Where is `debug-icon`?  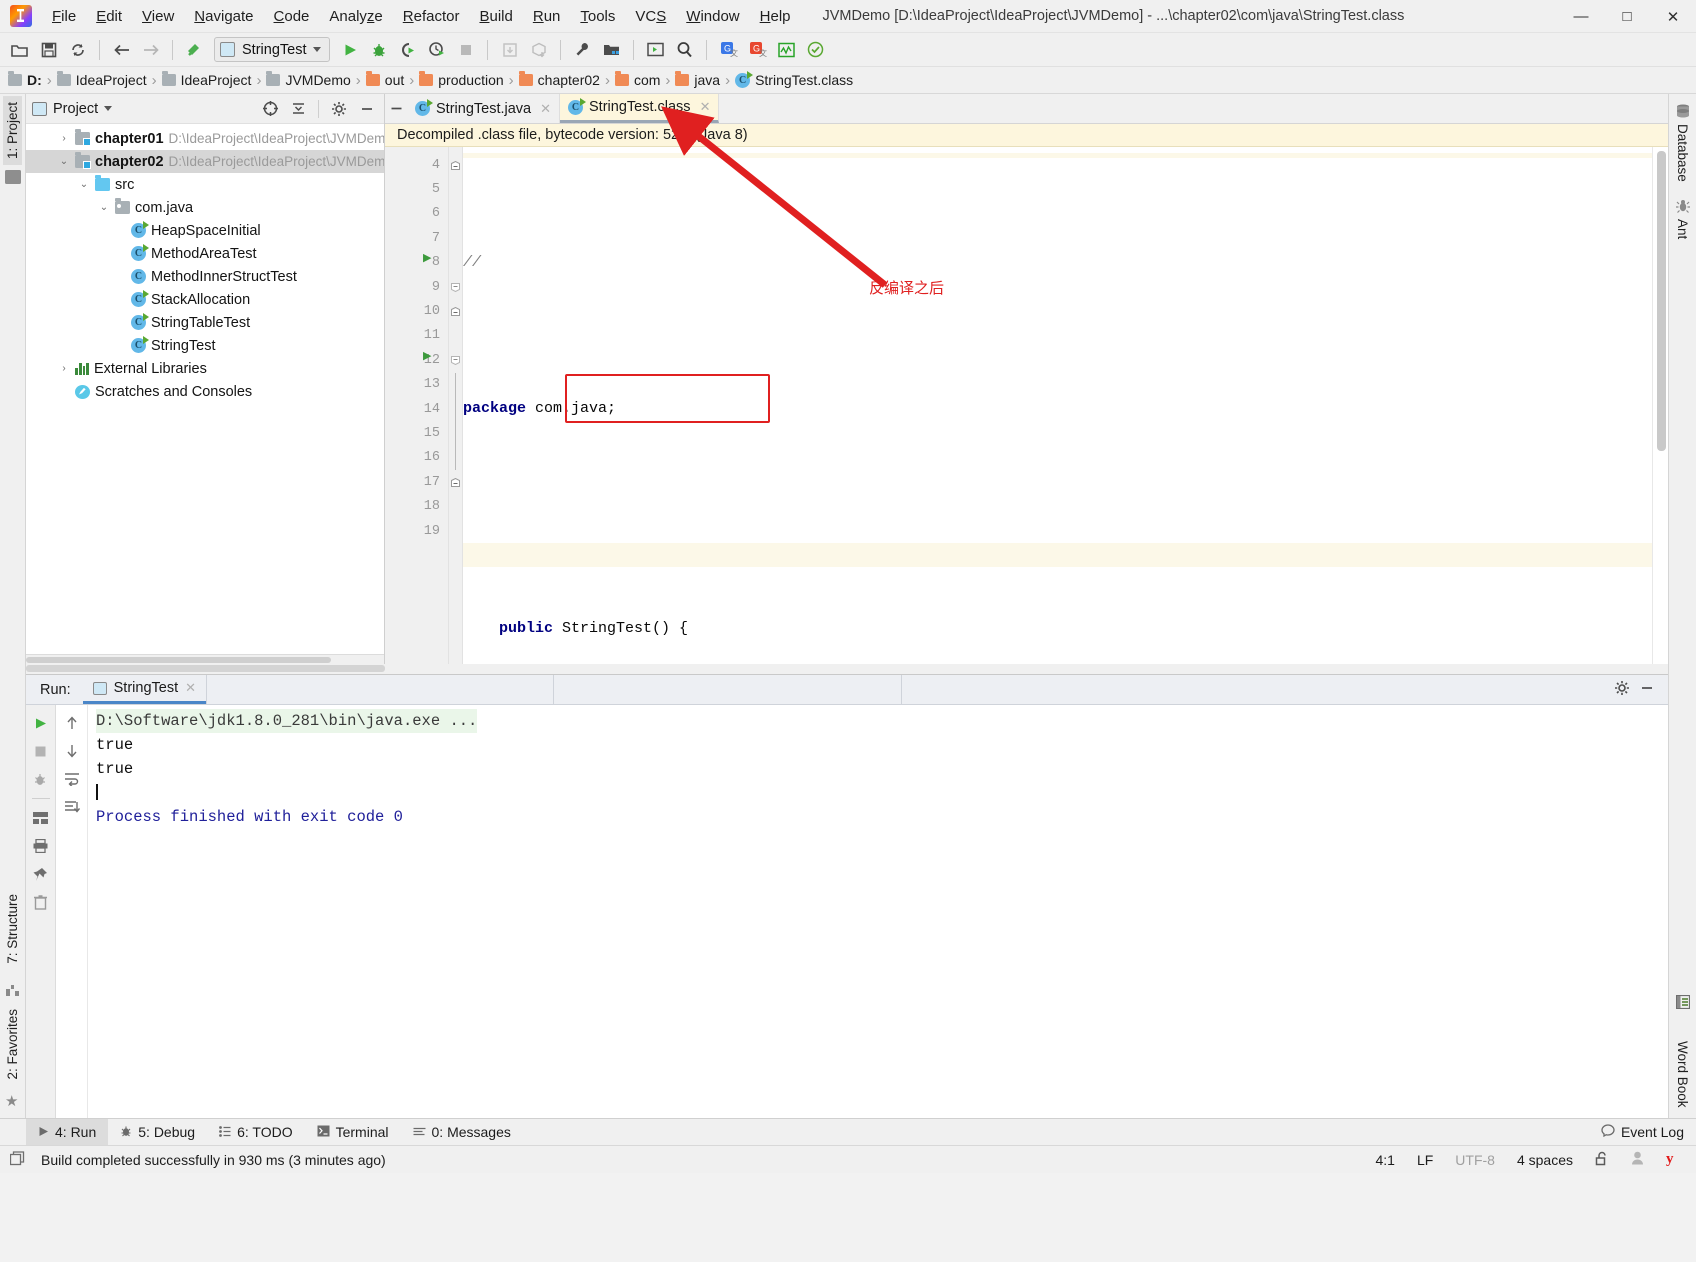
debug-icon is located at coordinates (378, 50).